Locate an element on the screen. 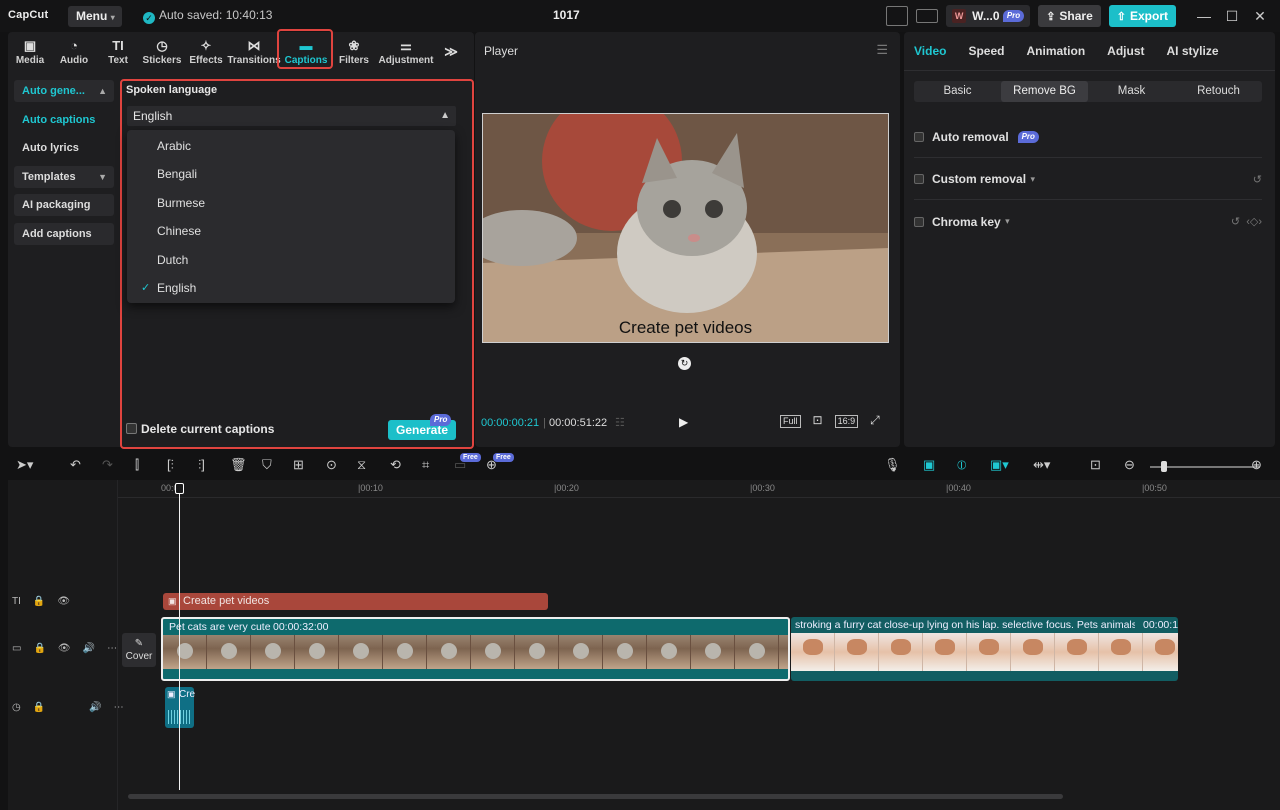 Image resolution: width=1280 pixels, height=810 pixels. tab-audio: ◔ Audio is located at coordinates (74, 51).